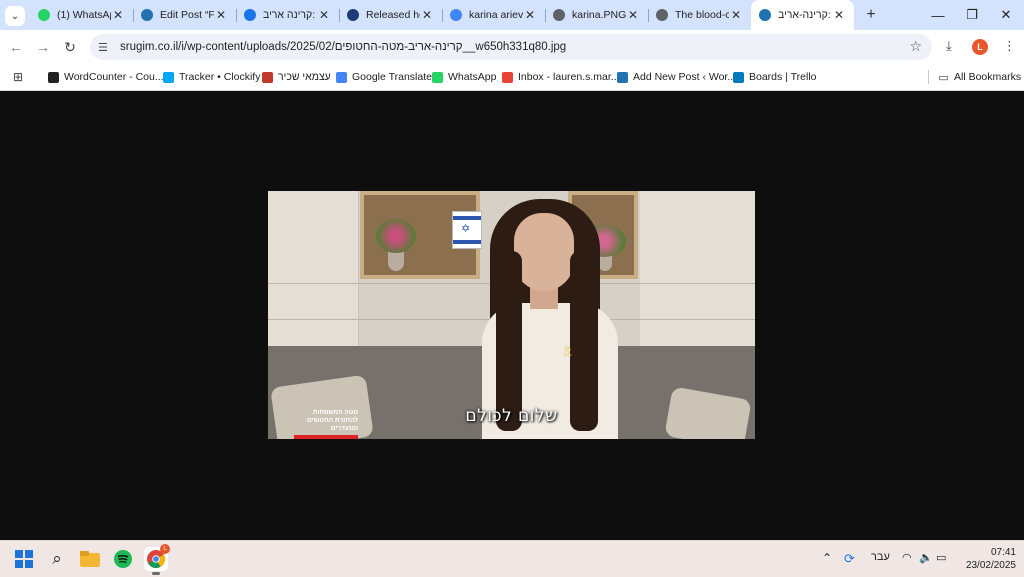 Image resolution: width=1024 pixels, height=577 pixels. Describe the element at coordinates (849, 559) in the screenshot. I see `sync-icon: ⟳` at that location.